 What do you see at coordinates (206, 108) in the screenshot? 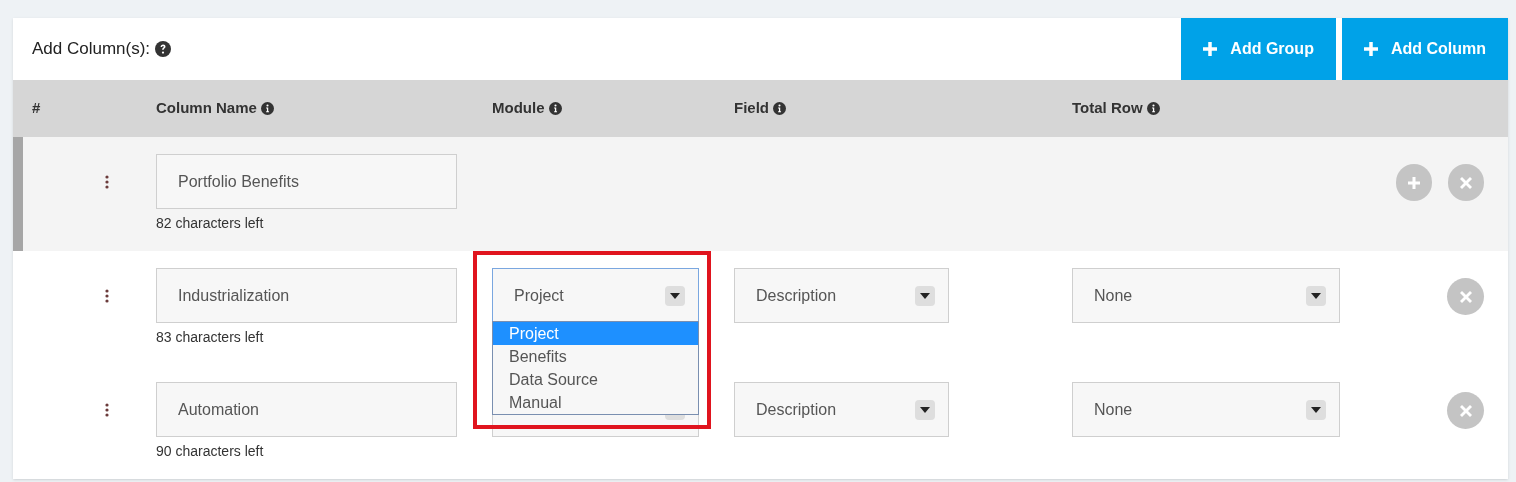
I see `column-header: Column Name` at bounding box center [206, 108].